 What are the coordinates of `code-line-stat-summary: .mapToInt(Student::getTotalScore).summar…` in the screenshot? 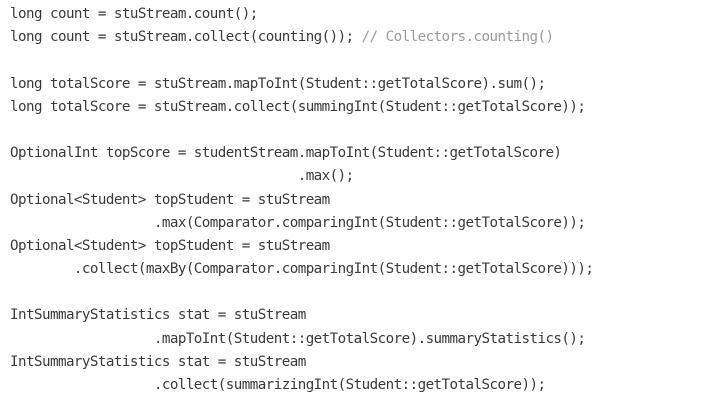 It's located at (298, 338).